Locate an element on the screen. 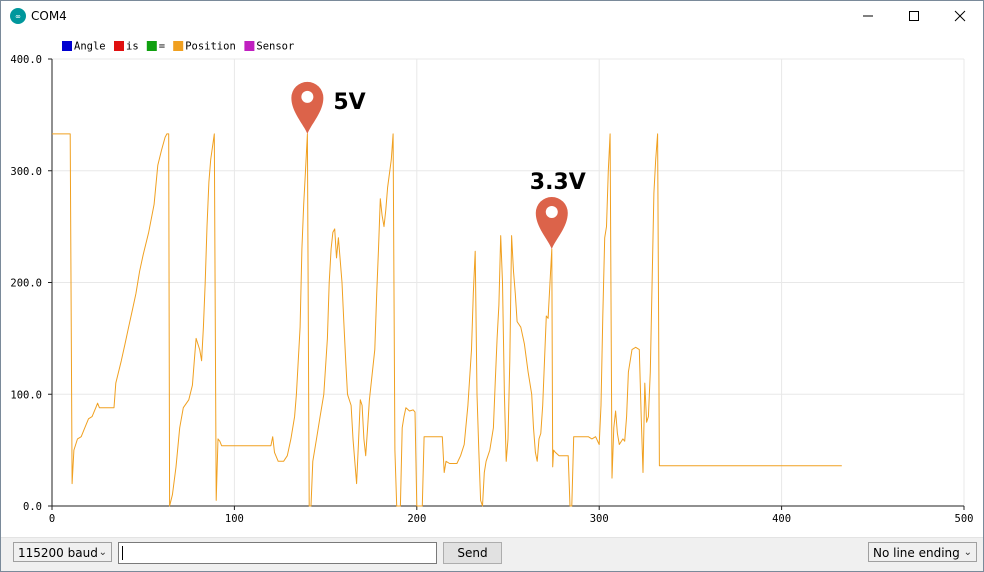 This screenshot has height=572, width=984. legend-label: is is located at coordinates (132, 47).